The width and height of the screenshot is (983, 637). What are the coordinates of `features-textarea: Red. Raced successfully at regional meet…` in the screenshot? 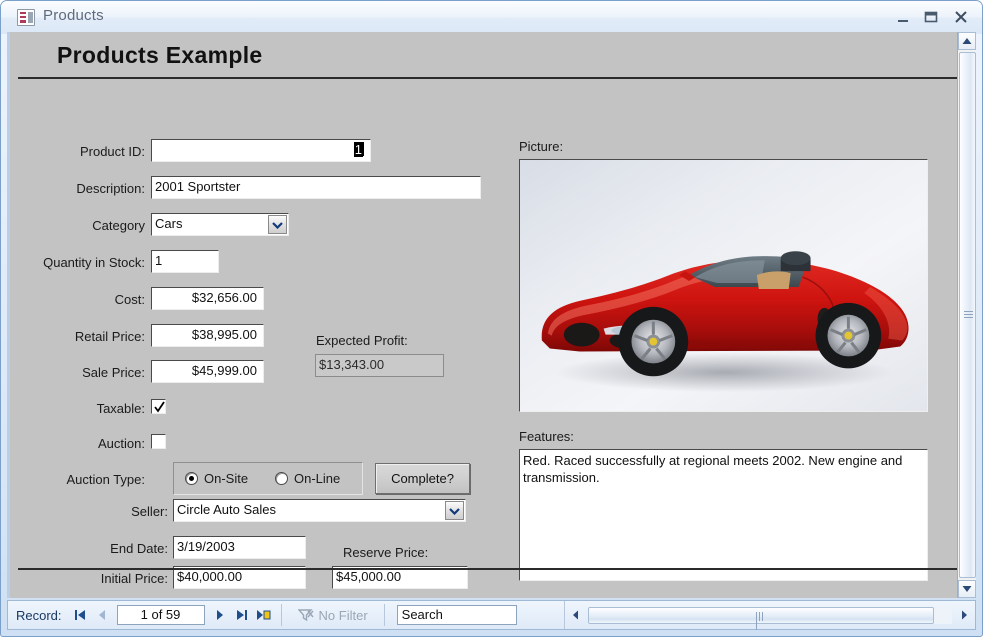 It's located at (723, 515).